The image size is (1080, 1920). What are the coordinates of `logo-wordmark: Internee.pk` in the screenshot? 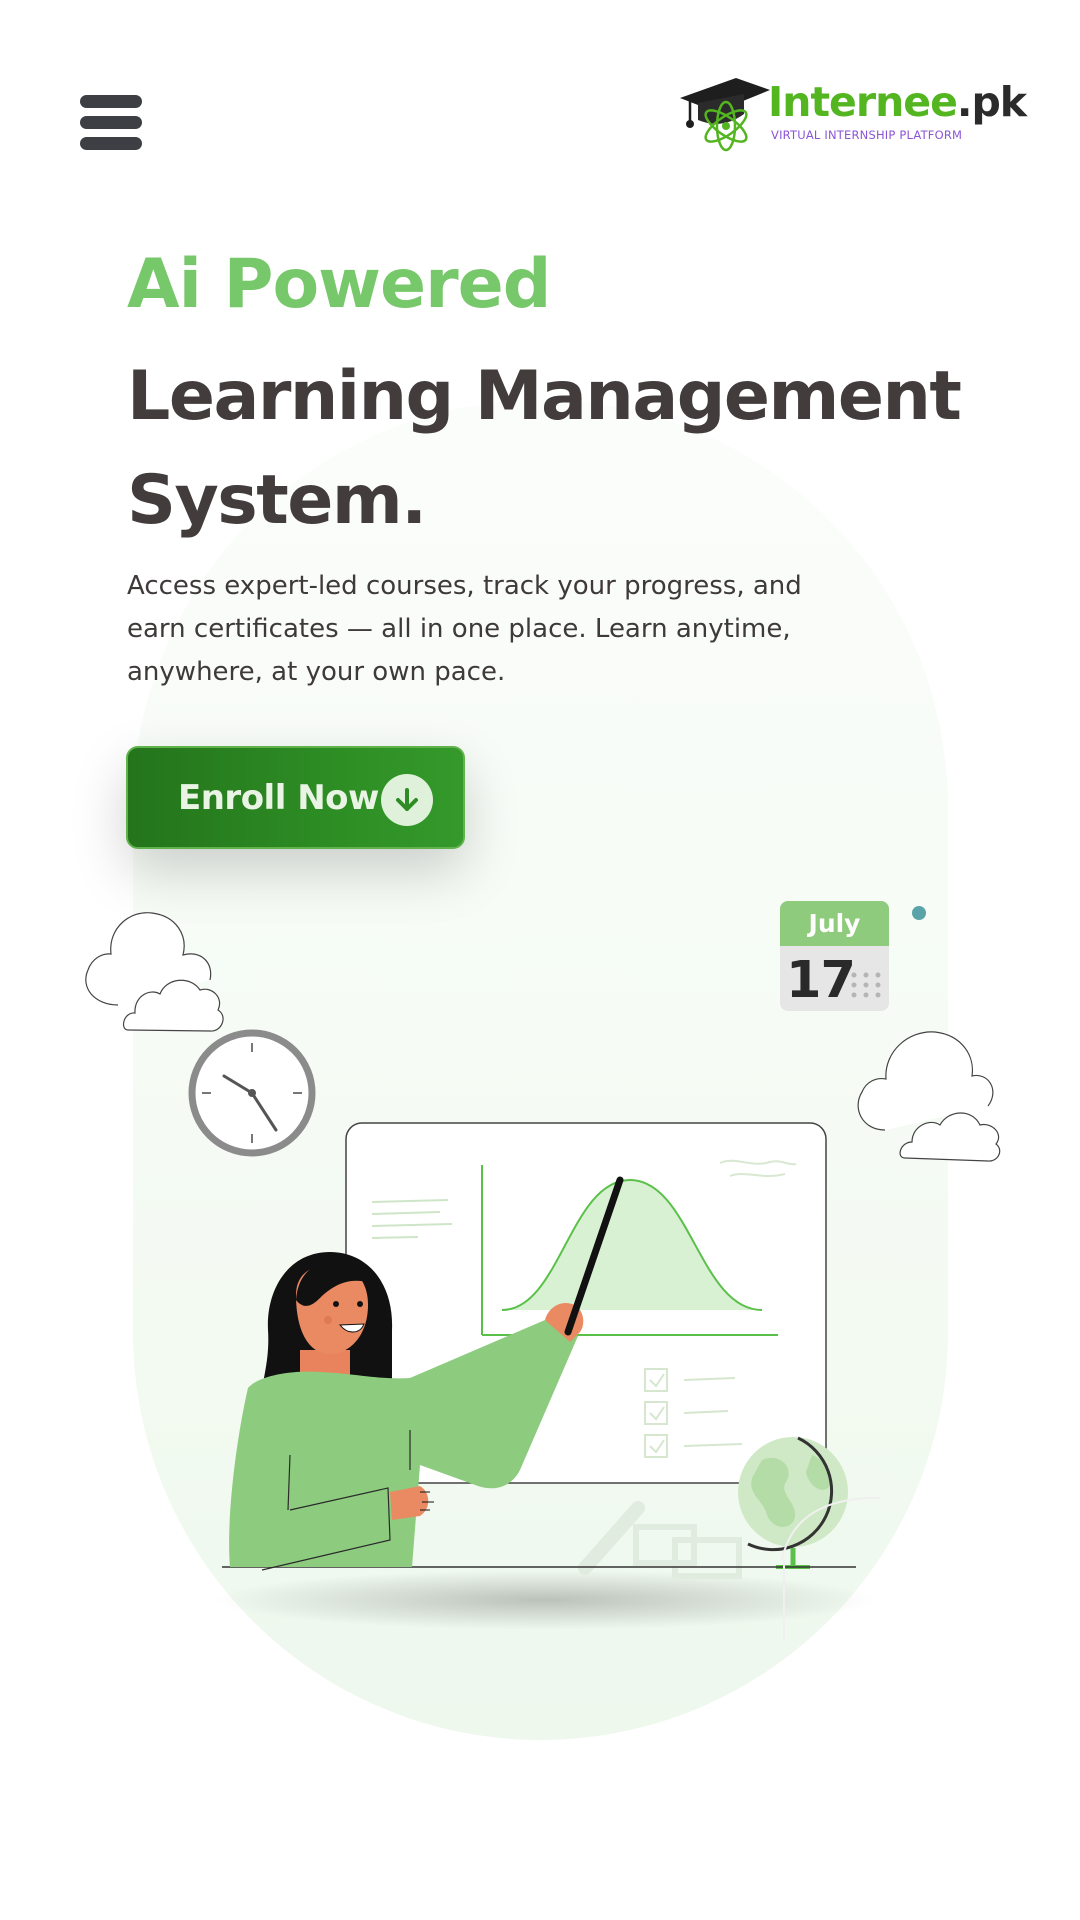 It's located at (897, 102).